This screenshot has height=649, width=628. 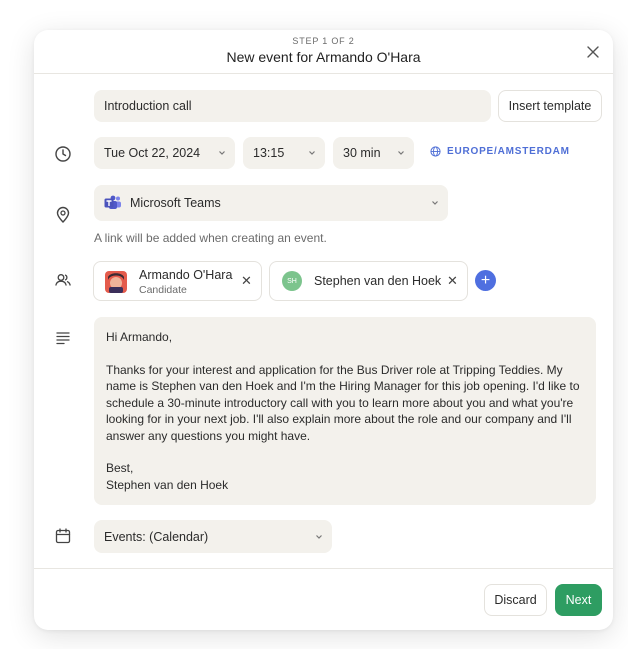 I want to click on calendar-icon, so click(x=63, y=536).